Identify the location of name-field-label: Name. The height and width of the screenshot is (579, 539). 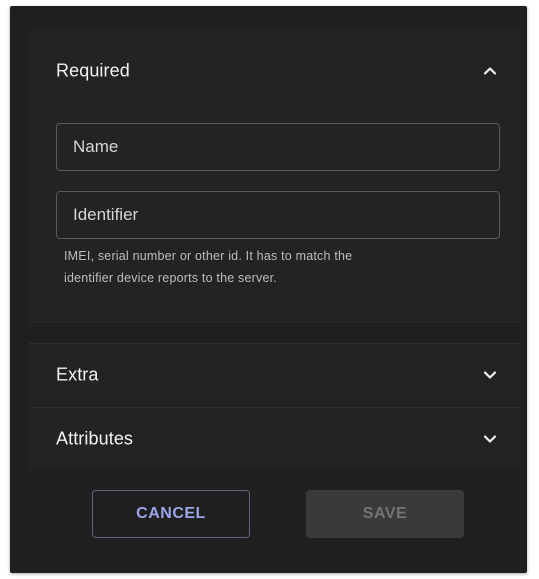
(96, 146).